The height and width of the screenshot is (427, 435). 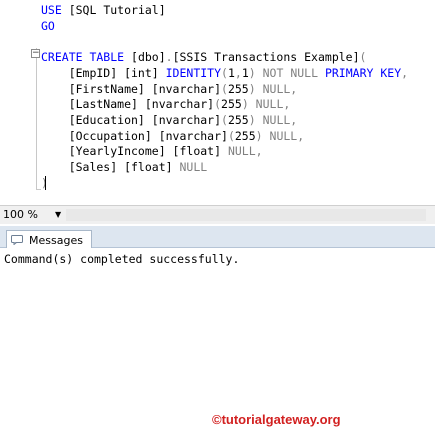 What do you see at coordinates (363, 72) in the screenshot?
I see `code-token: PRIMARY KEY` at bounding box center [363, 72].